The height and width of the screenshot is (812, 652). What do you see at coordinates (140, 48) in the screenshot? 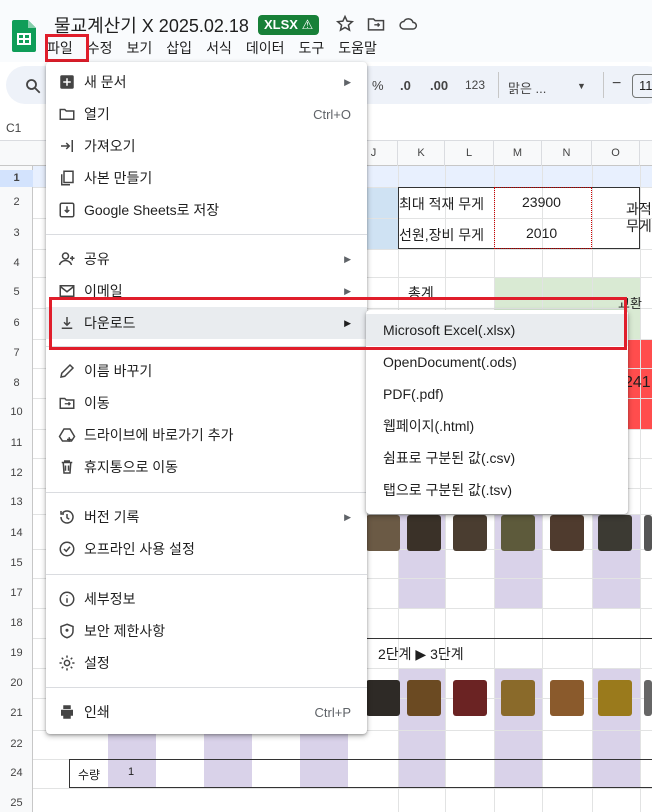
I see `menu-view: 보기` at bounding box center [140, 48].